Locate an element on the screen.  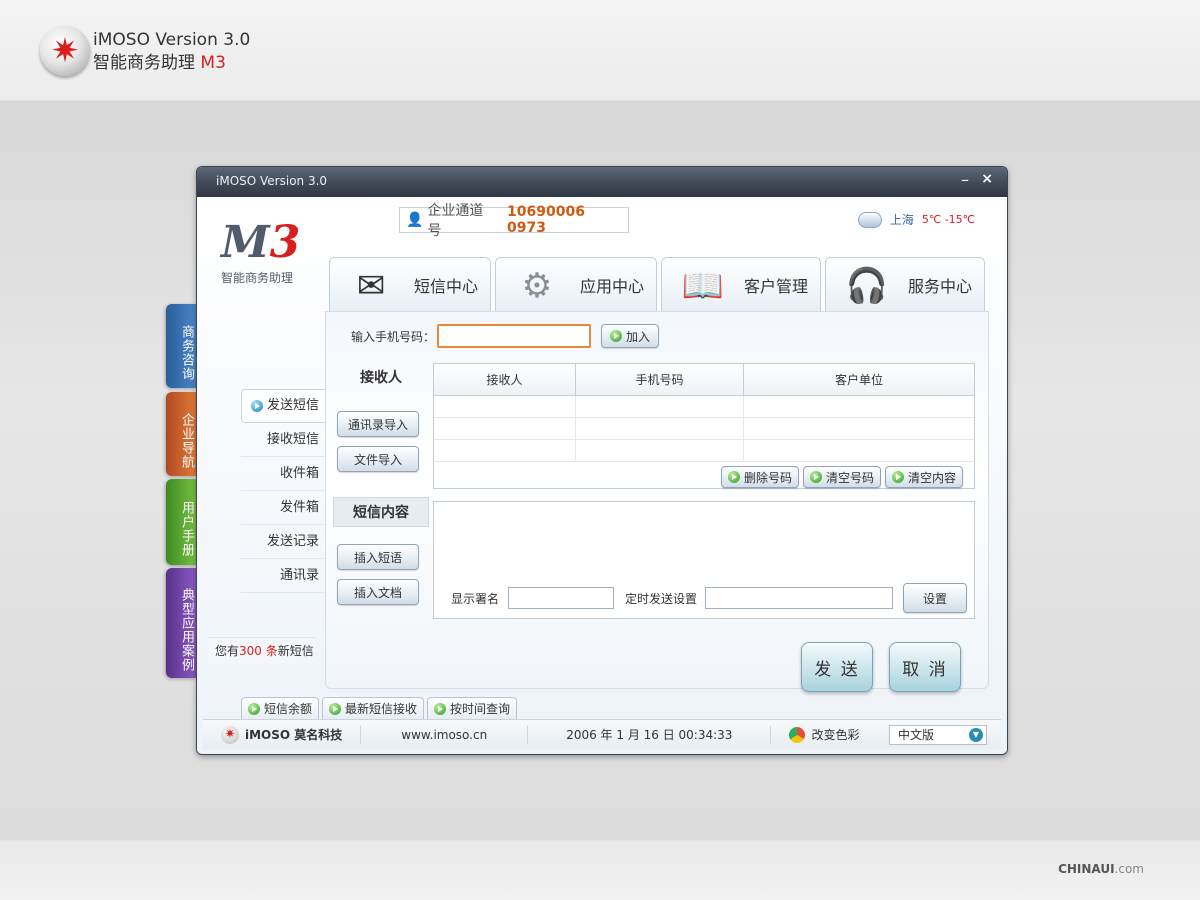
receiver-section-label: 接收人 is located at coordinates (381, 378).